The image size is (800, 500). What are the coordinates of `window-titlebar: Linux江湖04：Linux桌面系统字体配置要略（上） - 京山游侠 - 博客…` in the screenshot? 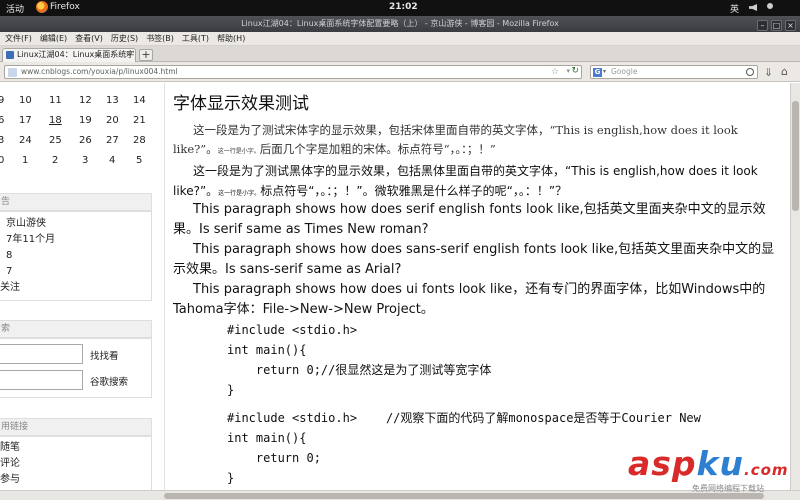 It's located at (400, 24).